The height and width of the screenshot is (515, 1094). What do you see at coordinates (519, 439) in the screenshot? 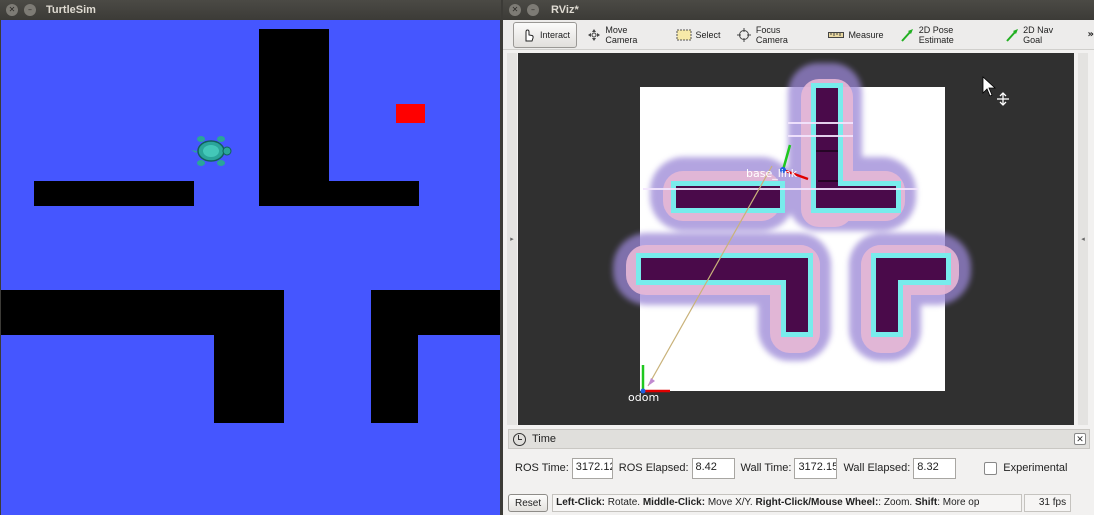
I see `clock-icon` at bounding box center [519, 439].